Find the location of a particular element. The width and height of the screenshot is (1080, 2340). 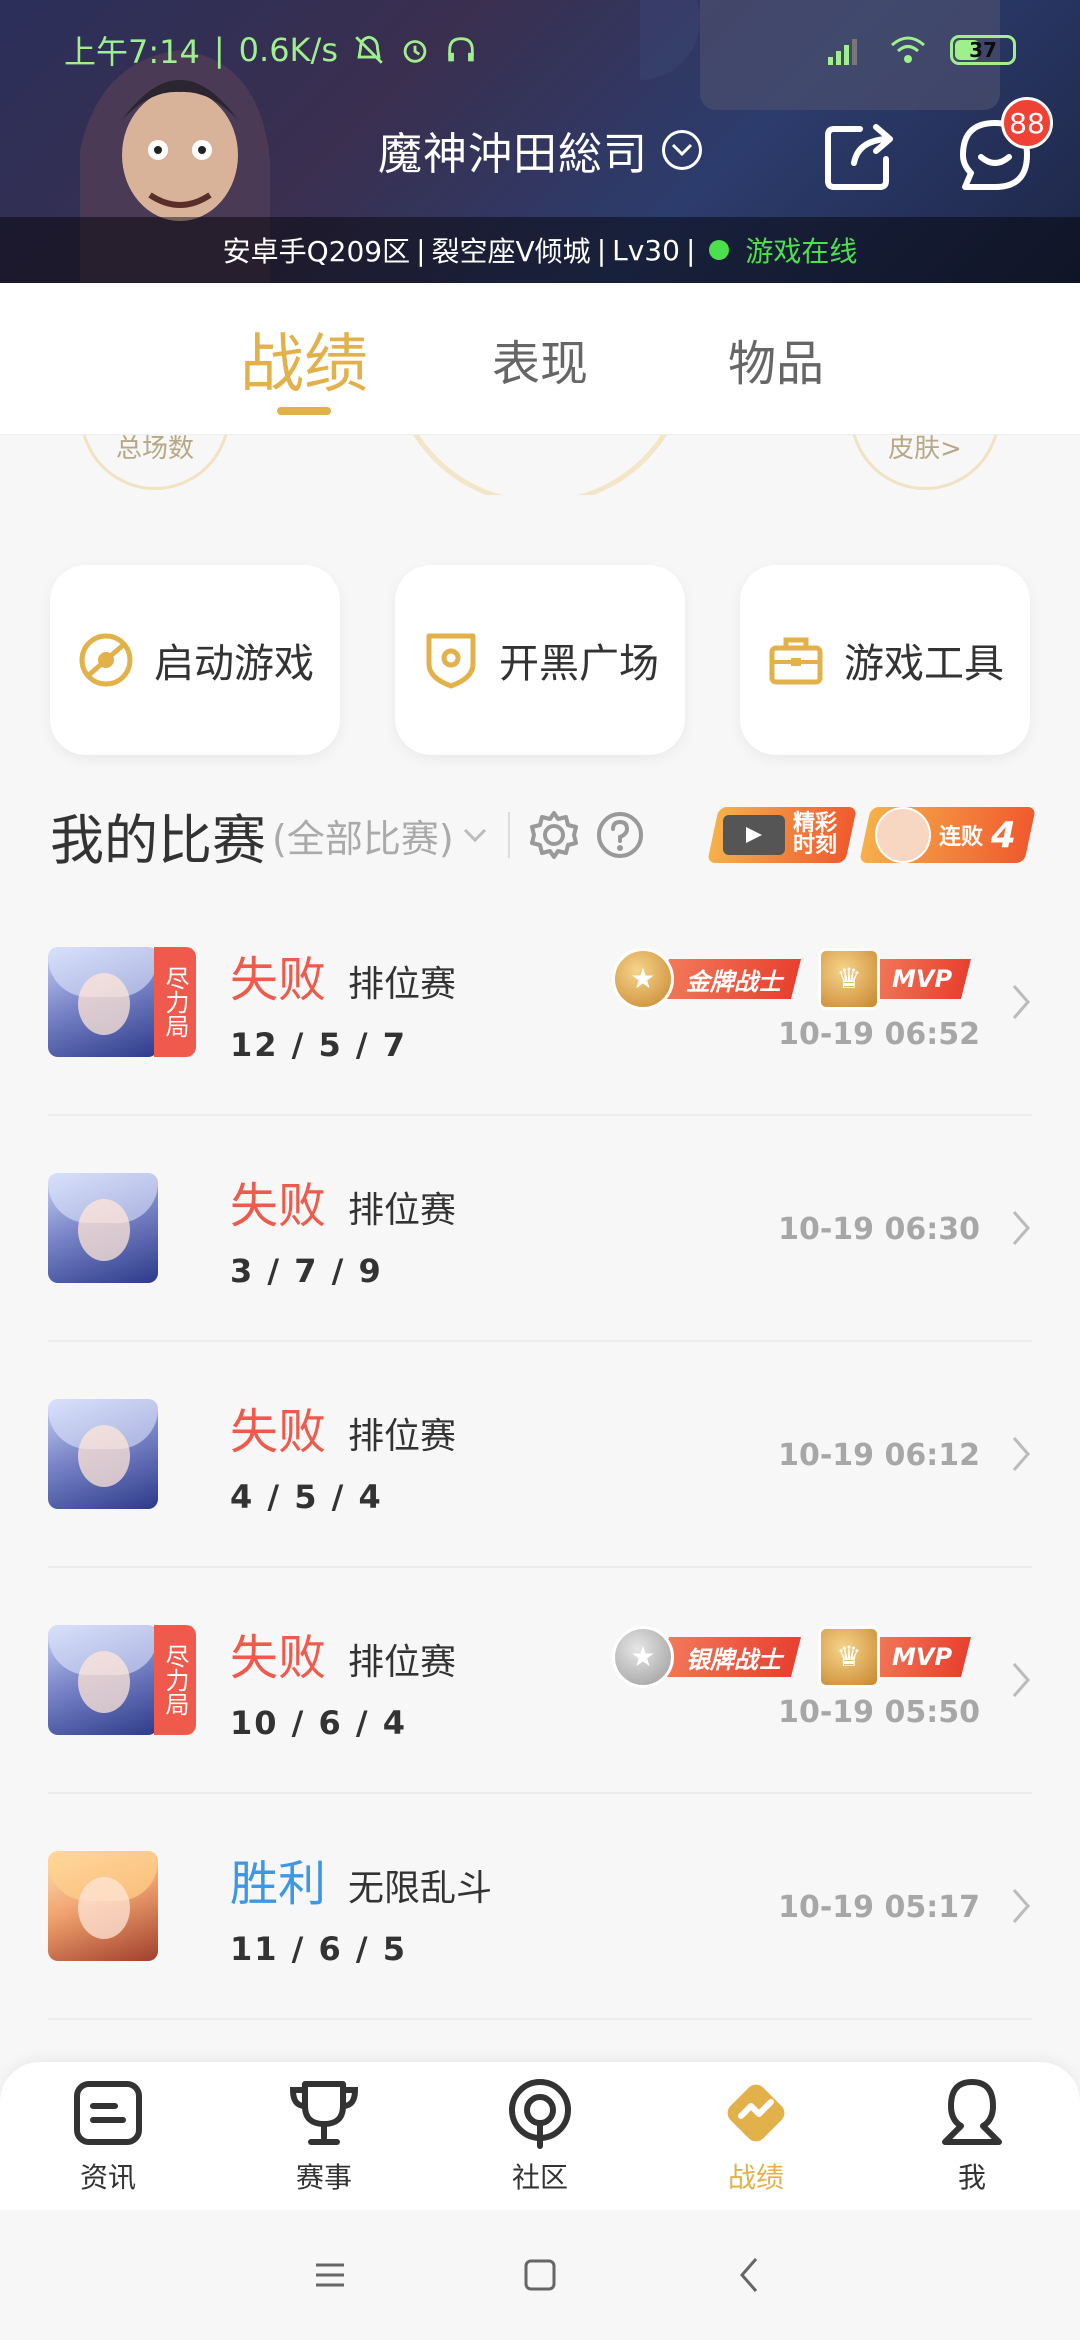

matches-banners: 精彩 时刻 连败 4 is located at coordinates (871, 835).